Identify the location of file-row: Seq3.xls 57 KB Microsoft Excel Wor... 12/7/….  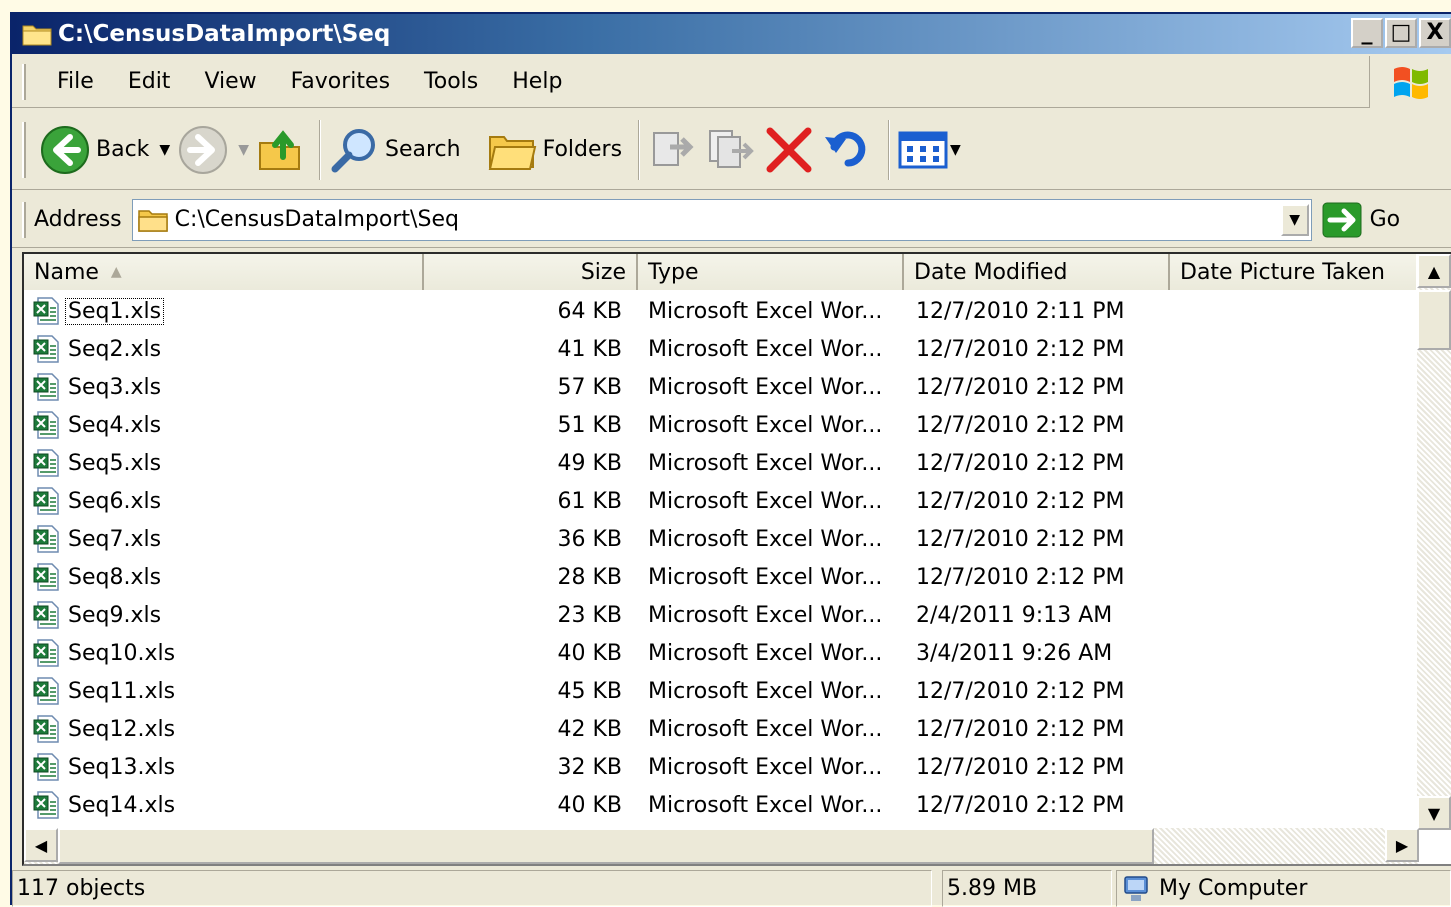
(720, 387).